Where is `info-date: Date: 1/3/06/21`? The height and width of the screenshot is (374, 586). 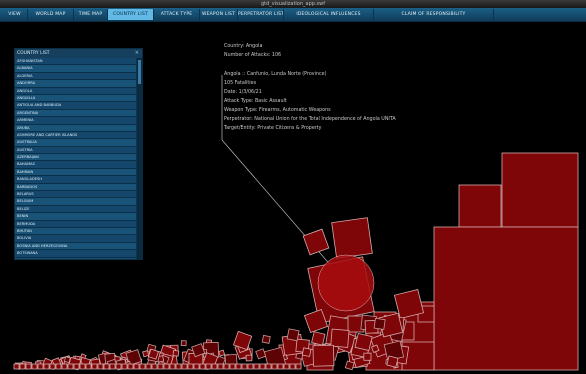
info-date: Date: 1/3/06/21 is located at coordinates (243, 92).